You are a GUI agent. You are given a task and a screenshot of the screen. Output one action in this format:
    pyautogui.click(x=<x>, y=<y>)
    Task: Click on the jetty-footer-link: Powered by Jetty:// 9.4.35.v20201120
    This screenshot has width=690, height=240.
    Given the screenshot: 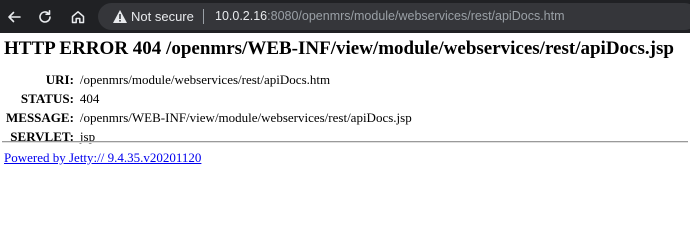 What is the action you would take?
    pyautogui.click(x=102, y=158)
    